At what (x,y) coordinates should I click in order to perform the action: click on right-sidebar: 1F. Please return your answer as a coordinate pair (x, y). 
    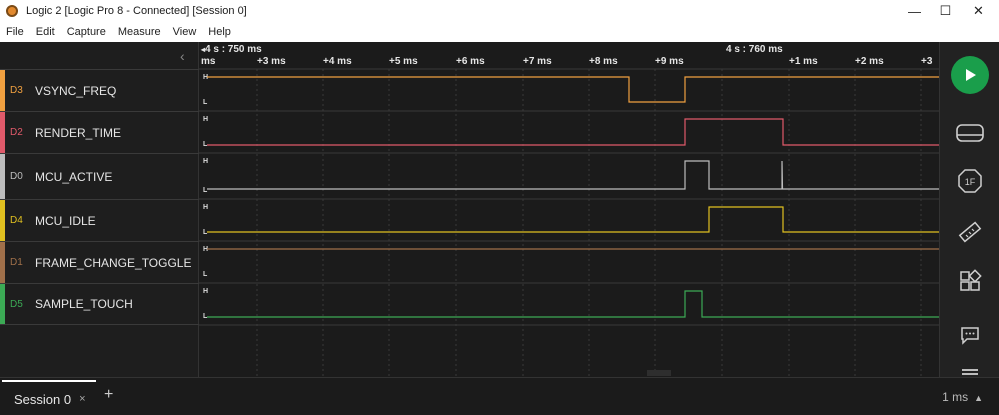
    Looking at the image, I should click on (969, 209).